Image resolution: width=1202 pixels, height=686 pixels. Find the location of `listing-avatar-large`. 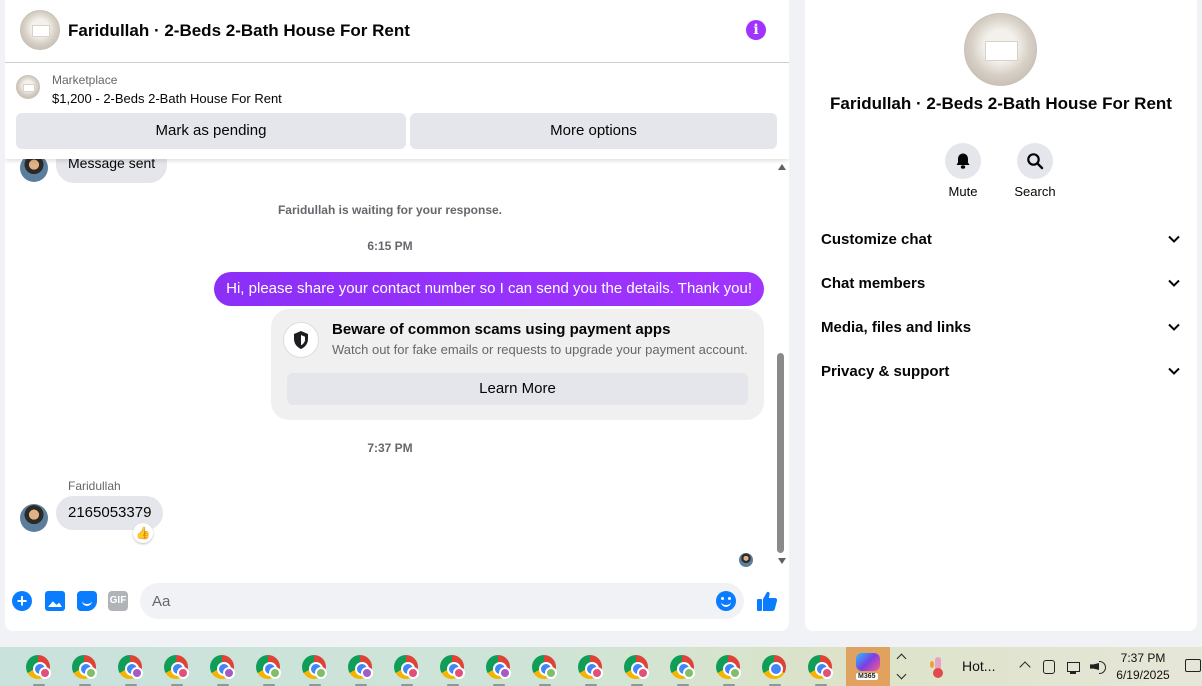

listing-avatar-large is located at coordinates (1000, 49).